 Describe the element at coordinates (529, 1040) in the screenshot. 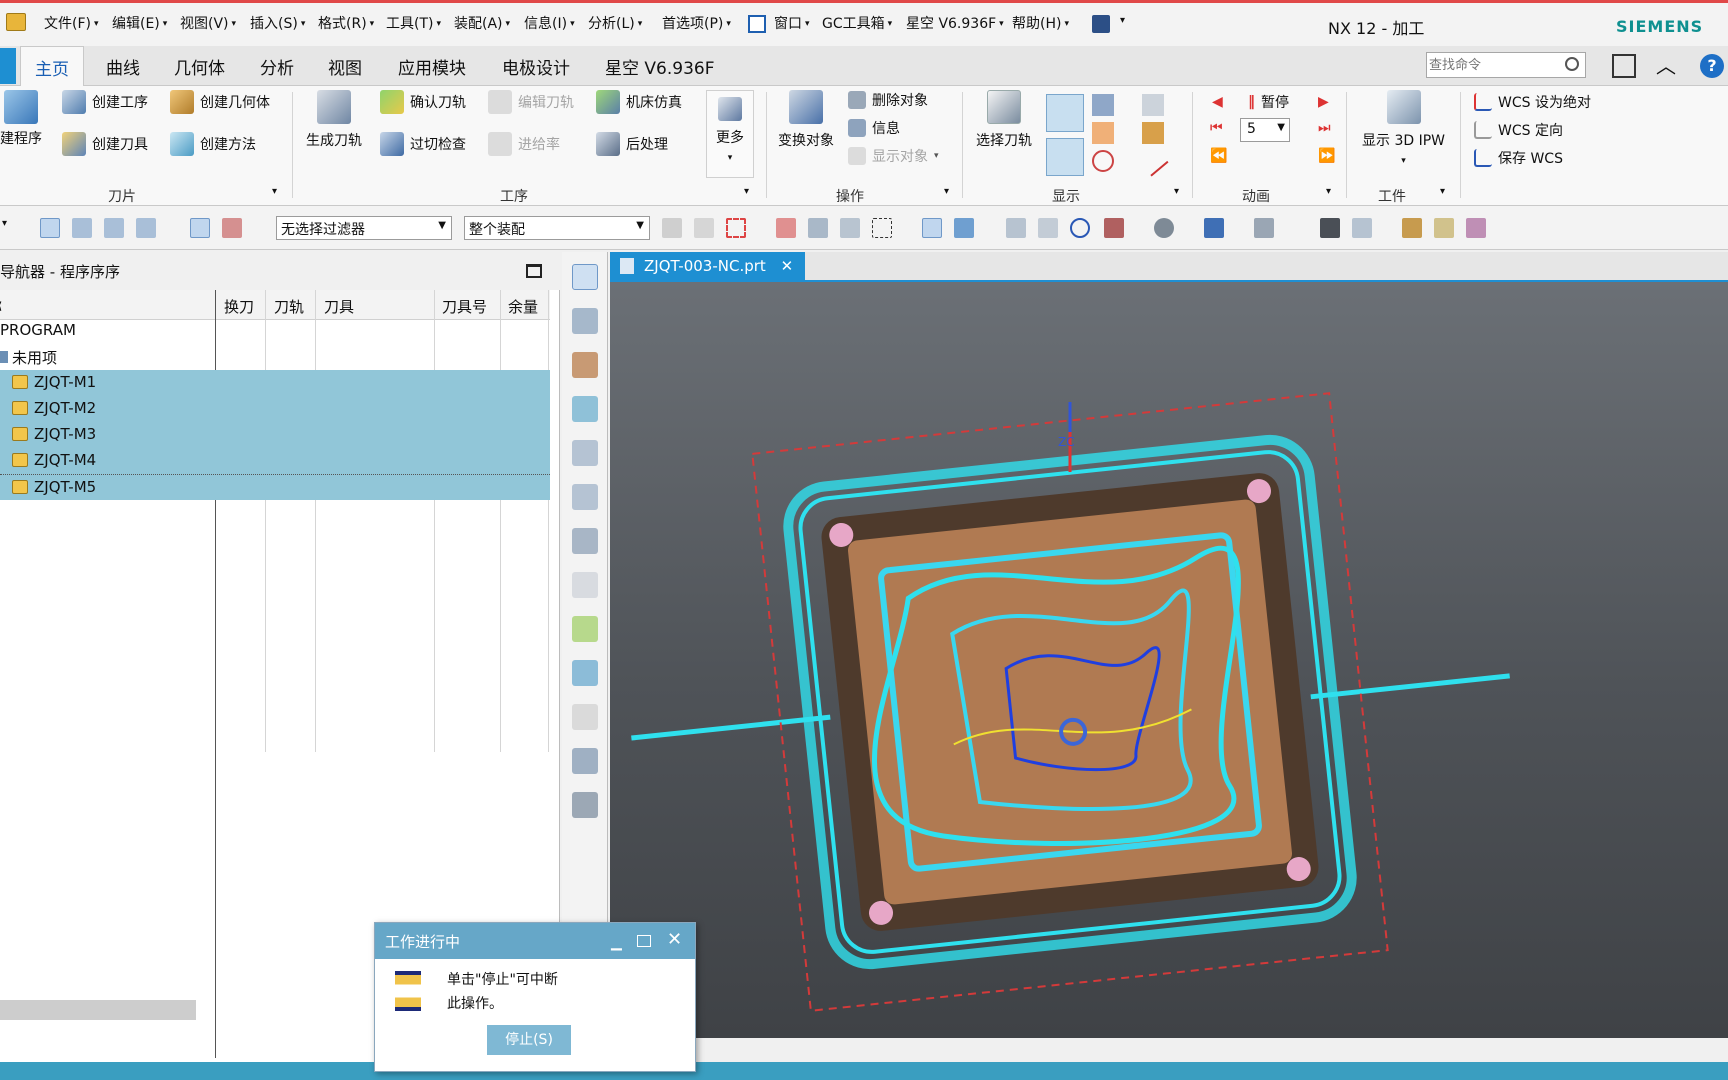

I see `stop-button: 停止(S)` at that location.